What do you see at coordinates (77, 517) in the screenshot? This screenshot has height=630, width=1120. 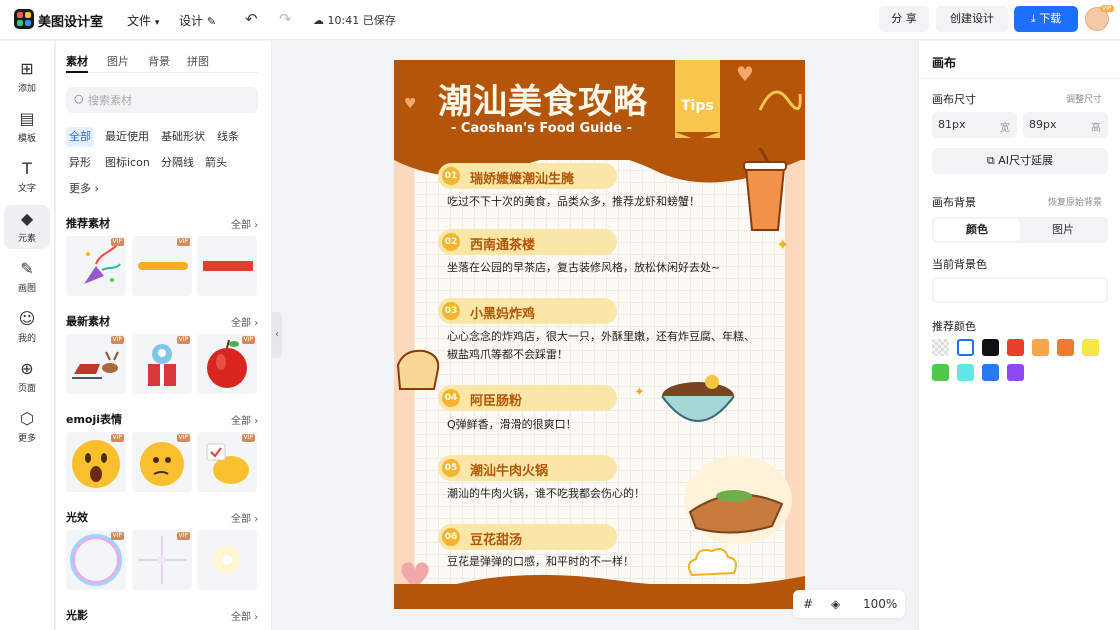 I see `section-title: 光效` at bounding box center [77, 517].